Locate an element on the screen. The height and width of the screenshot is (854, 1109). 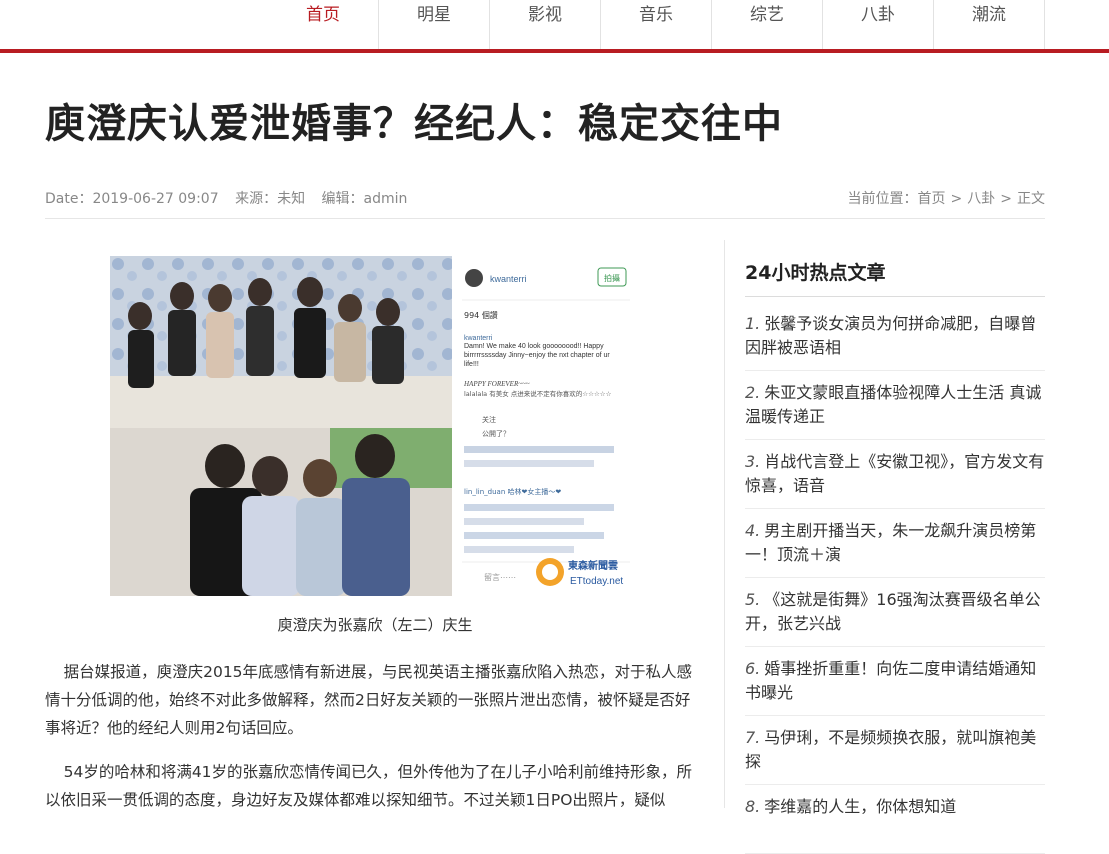
nav-item-film-tv: 影视 is located at coordinates (545, 24).